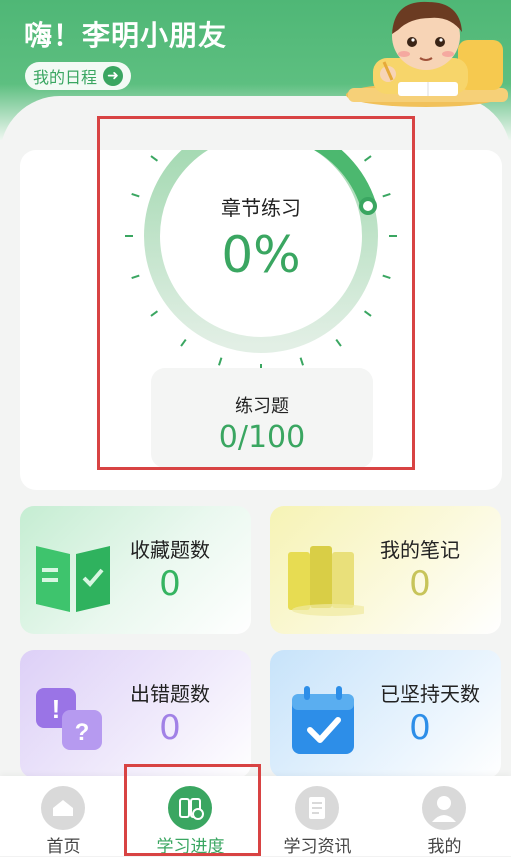 Image resolution: width=511 pixels, height=857 pixels. What do you see at coordinates (63, 847) in the screenshot?
I see `tab-label: 首页` at bounding box center [63, 847].